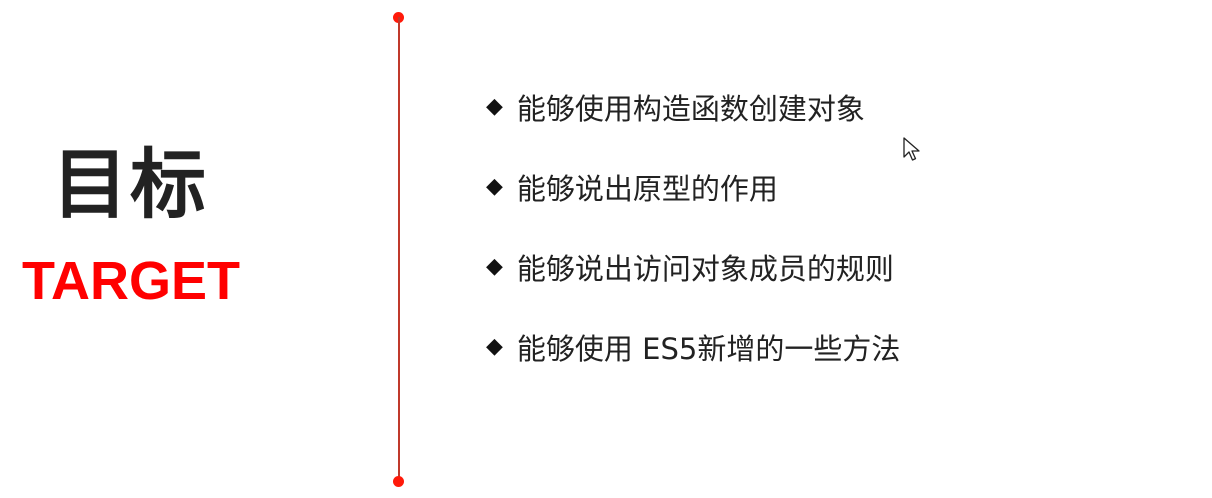 This screenshot has width=1212, height=498. What do you see at coordinates (705, 268) in the screenshot?
I see `objective-text: 能够说出访问对象成员的规则` at bounding box center [705, 268].